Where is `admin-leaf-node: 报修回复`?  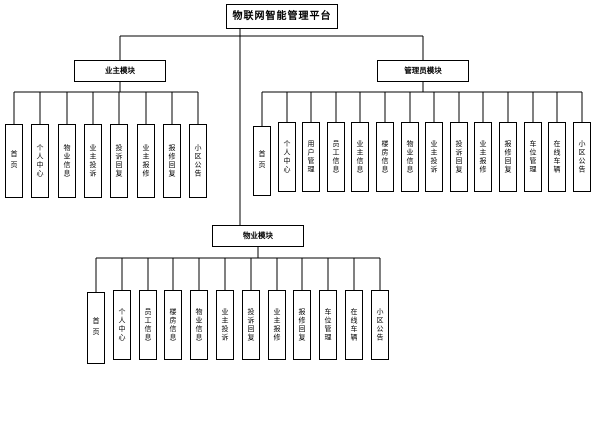 admin-leaf-node: 报修回复 is located at coordinates (508, 157).